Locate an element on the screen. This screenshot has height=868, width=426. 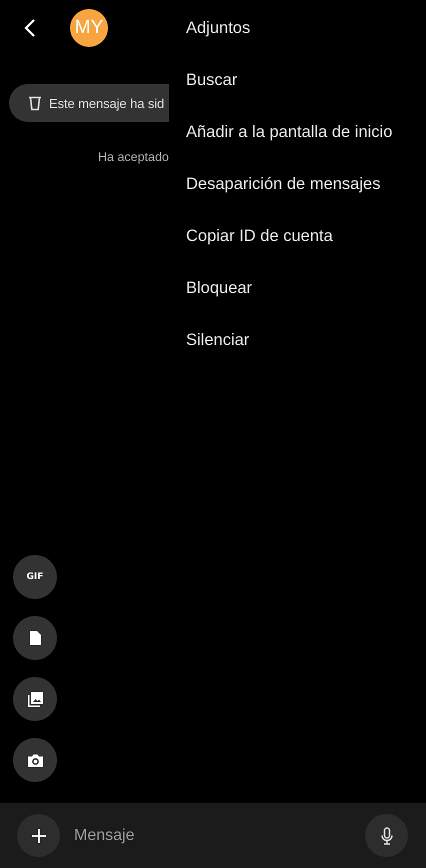
gif-button: GIF is located at coordinates (35, 577).